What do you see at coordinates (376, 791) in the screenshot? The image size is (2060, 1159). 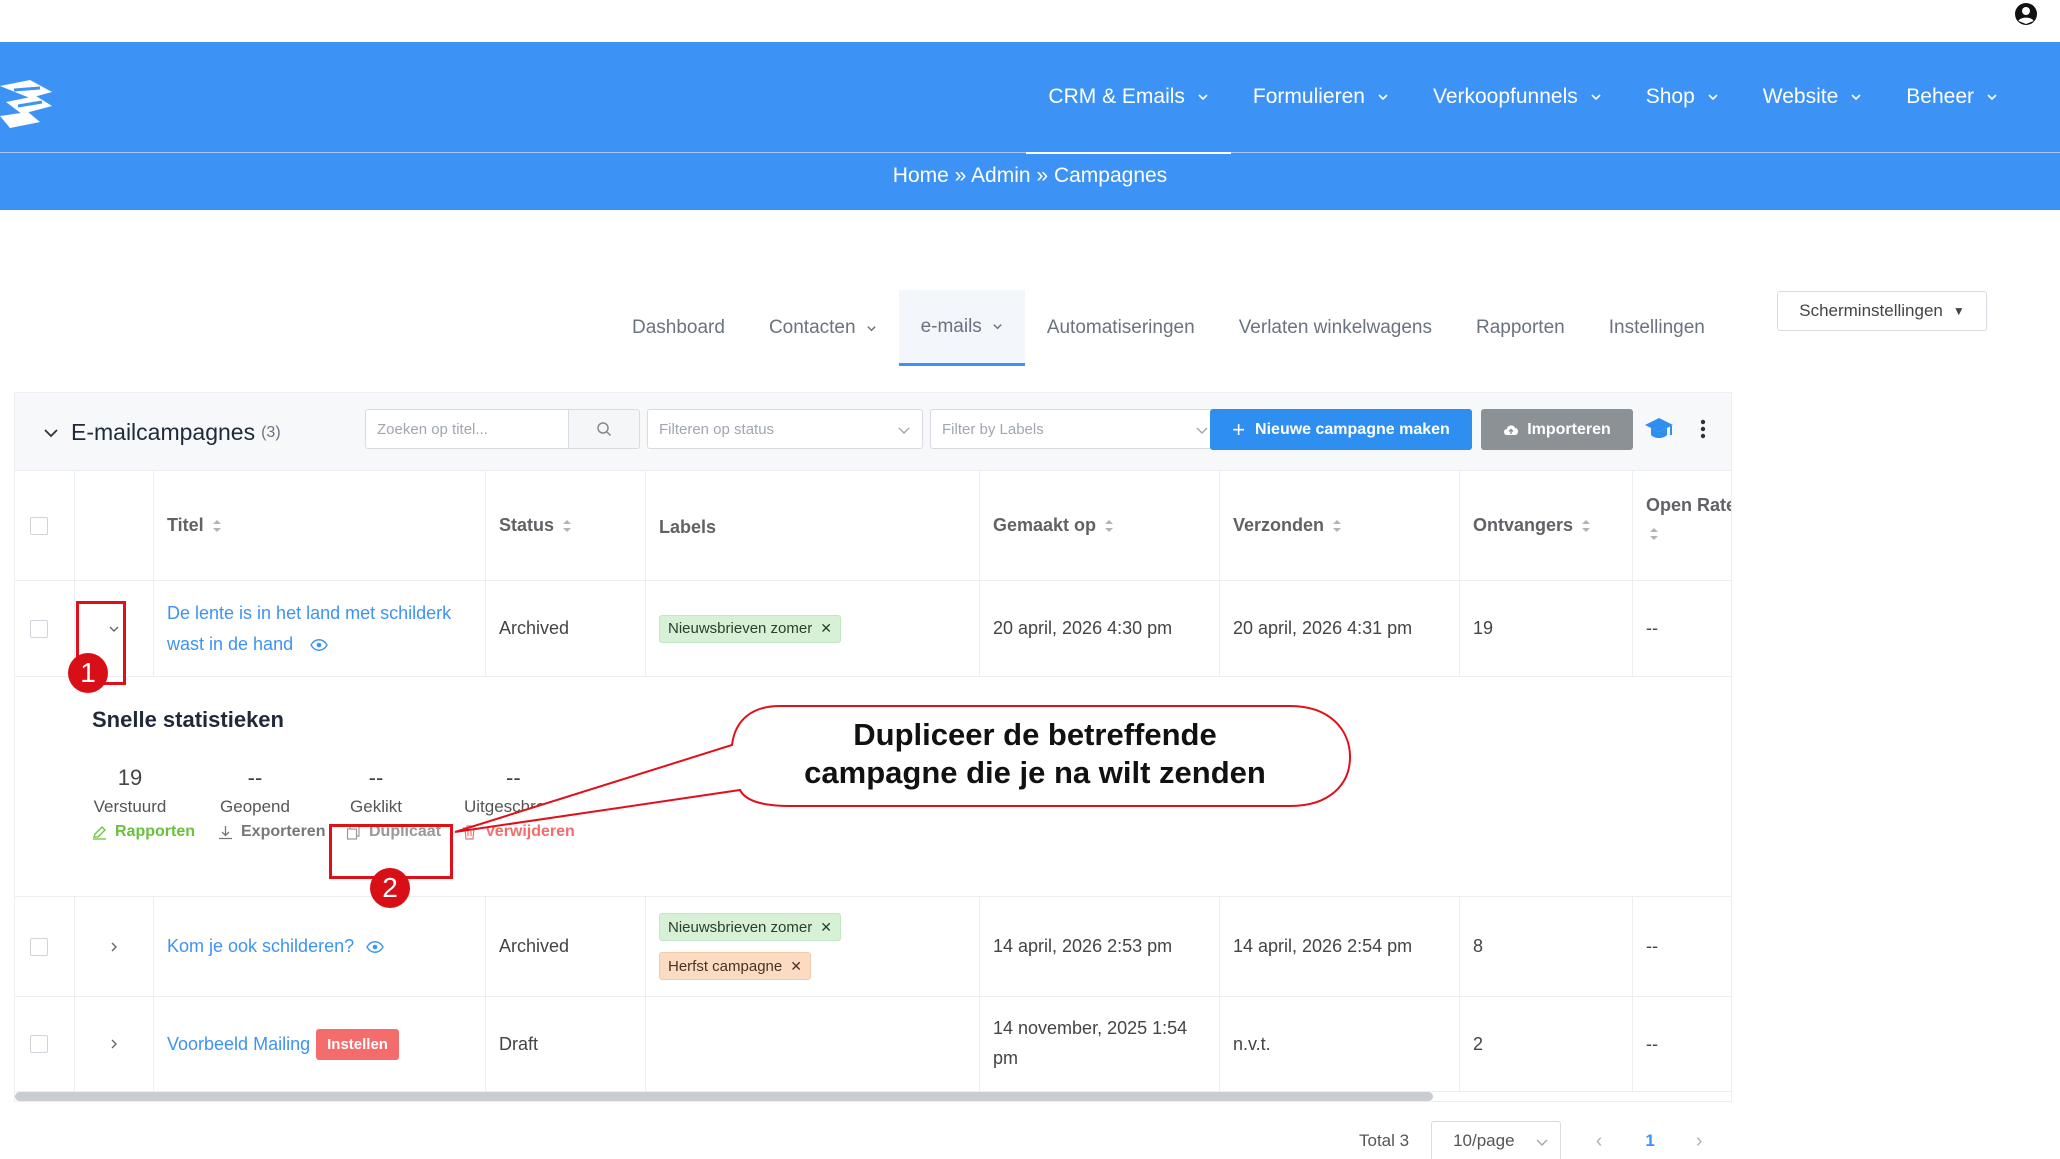 I see `stat-clicked: -- Geklikt` at bounding box center [376, 791].